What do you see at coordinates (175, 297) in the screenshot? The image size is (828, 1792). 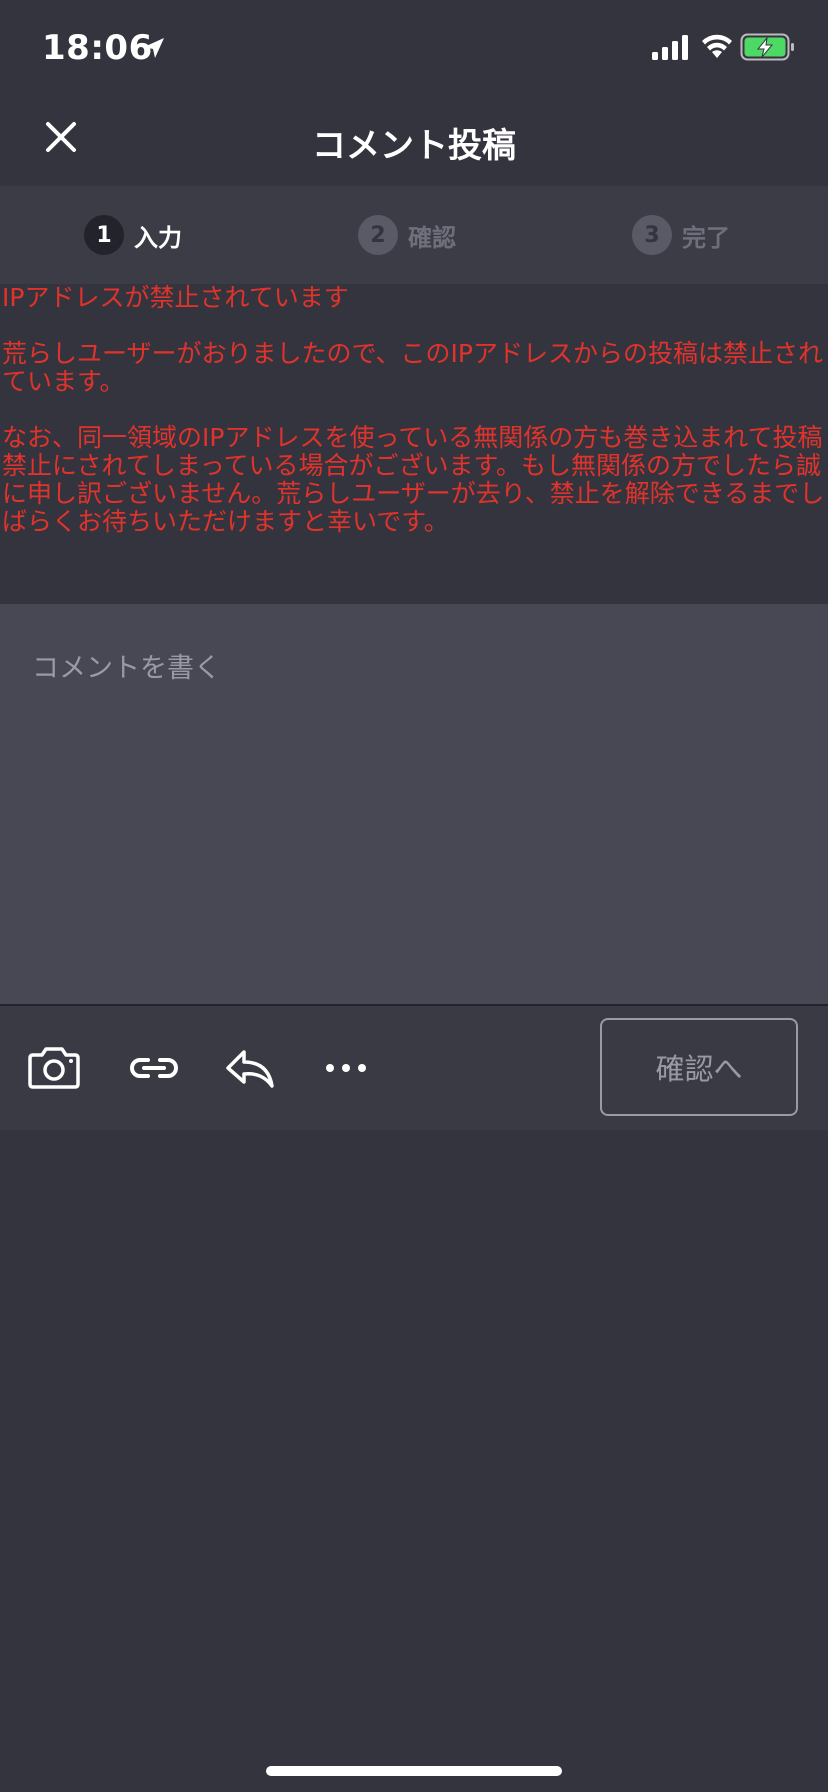 I see `notice-heading: IPアドレスが禁止されています` at bounding box center [175, 297].